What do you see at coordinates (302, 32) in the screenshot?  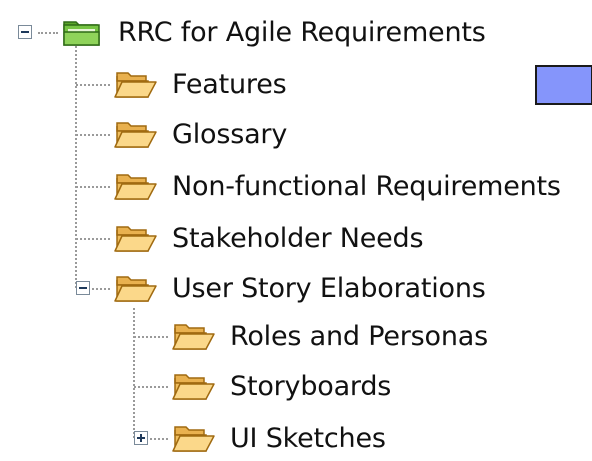 I see `tree-node-label: RRC for Agile Requirements` at bounding box center [302, 32].